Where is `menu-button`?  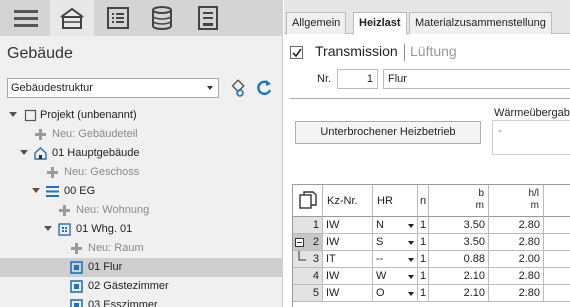
menu-button is located at coordinates (26, 18).